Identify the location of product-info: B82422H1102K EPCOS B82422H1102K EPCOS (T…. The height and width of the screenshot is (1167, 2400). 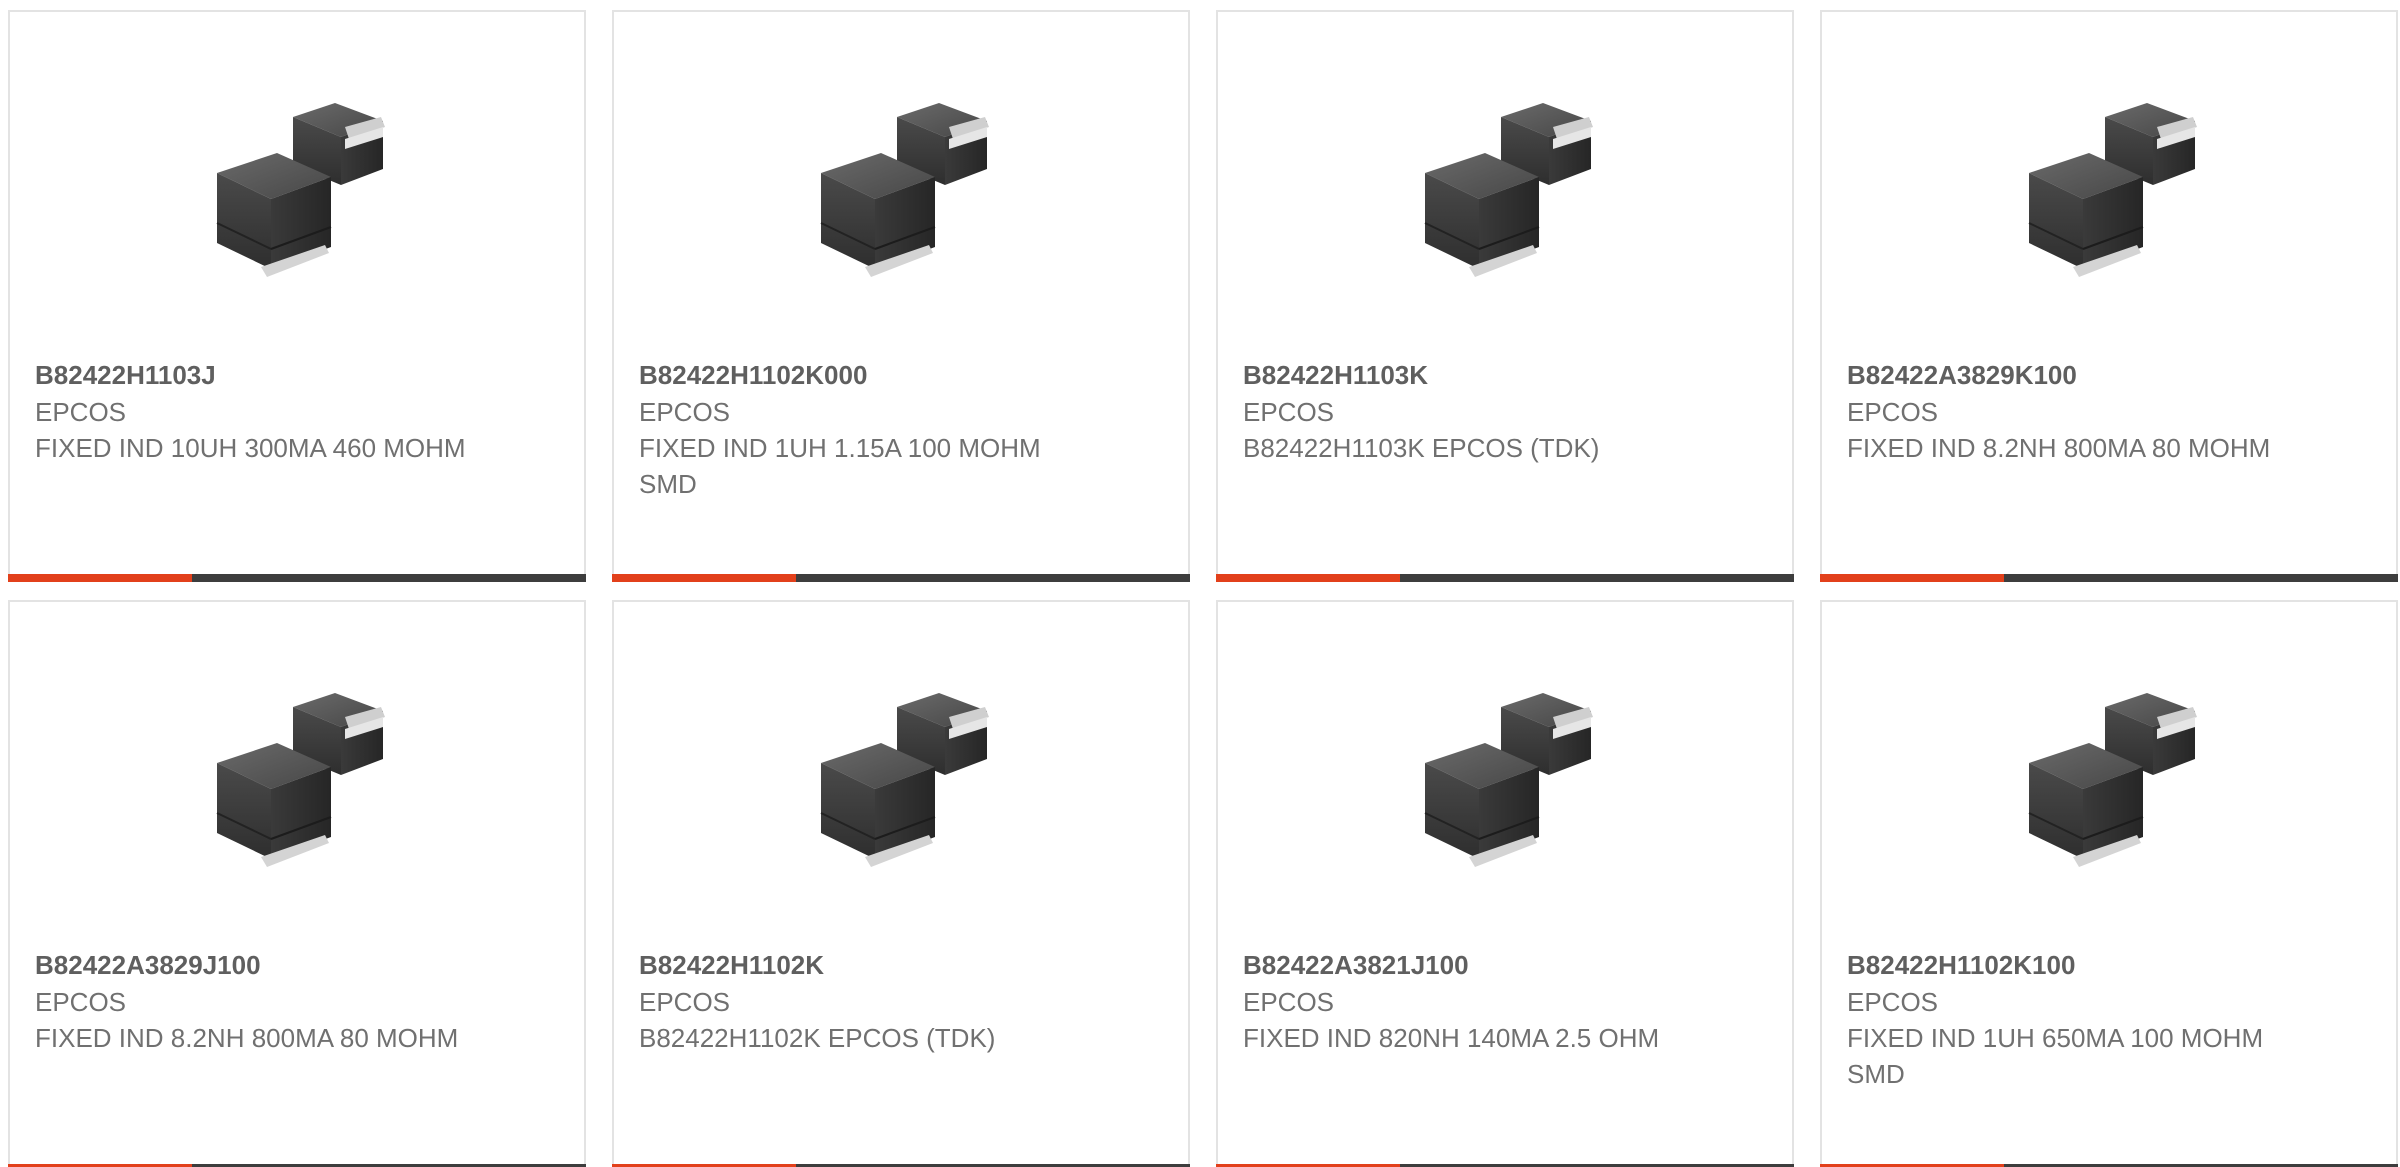
(859, 1001).